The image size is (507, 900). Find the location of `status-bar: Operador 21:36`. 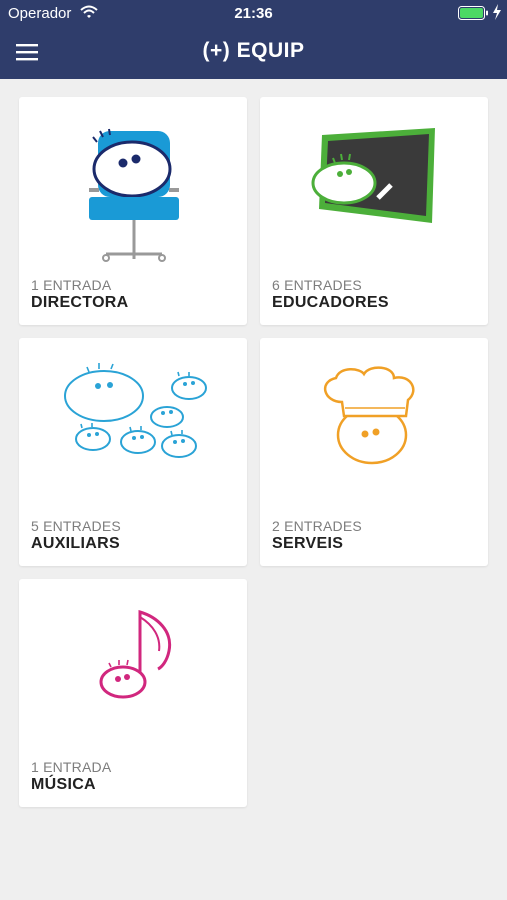

status-bar: Operador 21:36 is located at coordinates (253, 13).